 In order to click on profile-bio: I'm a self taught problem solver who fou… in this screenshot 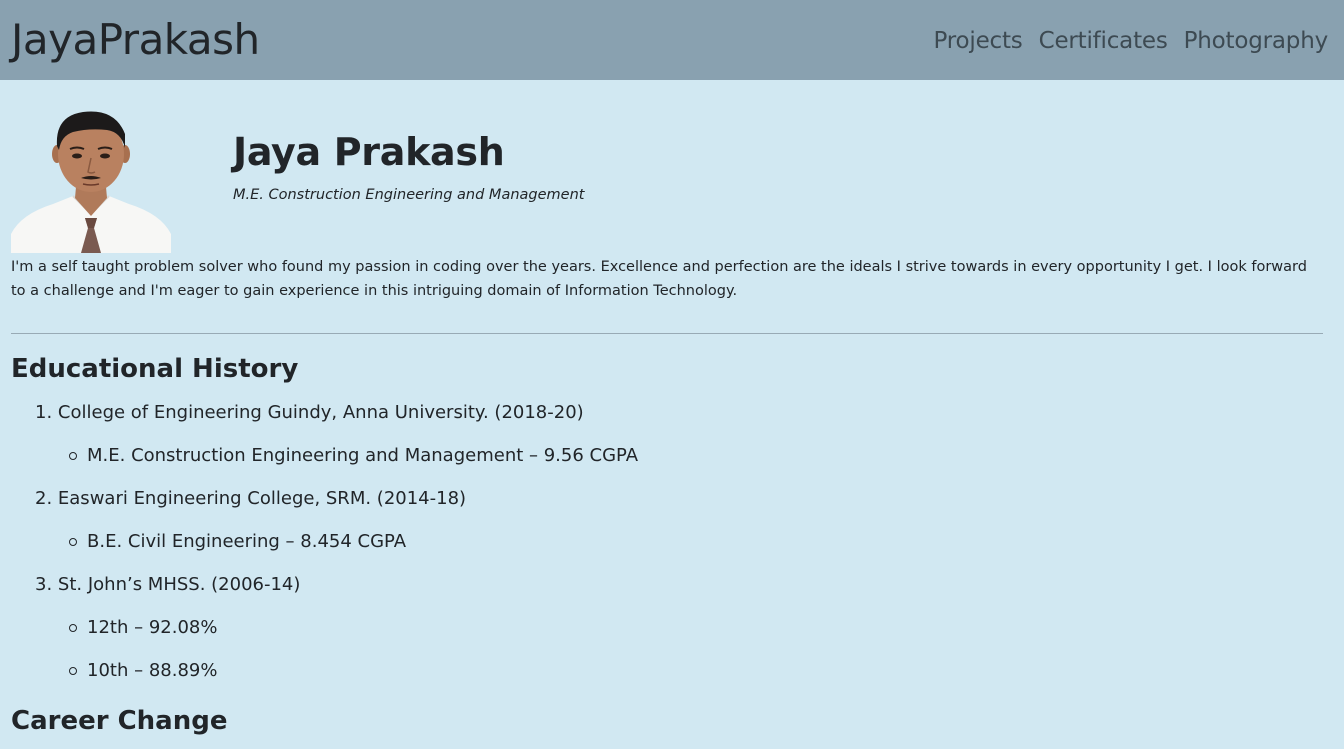, I will do `click(659, 279)`.